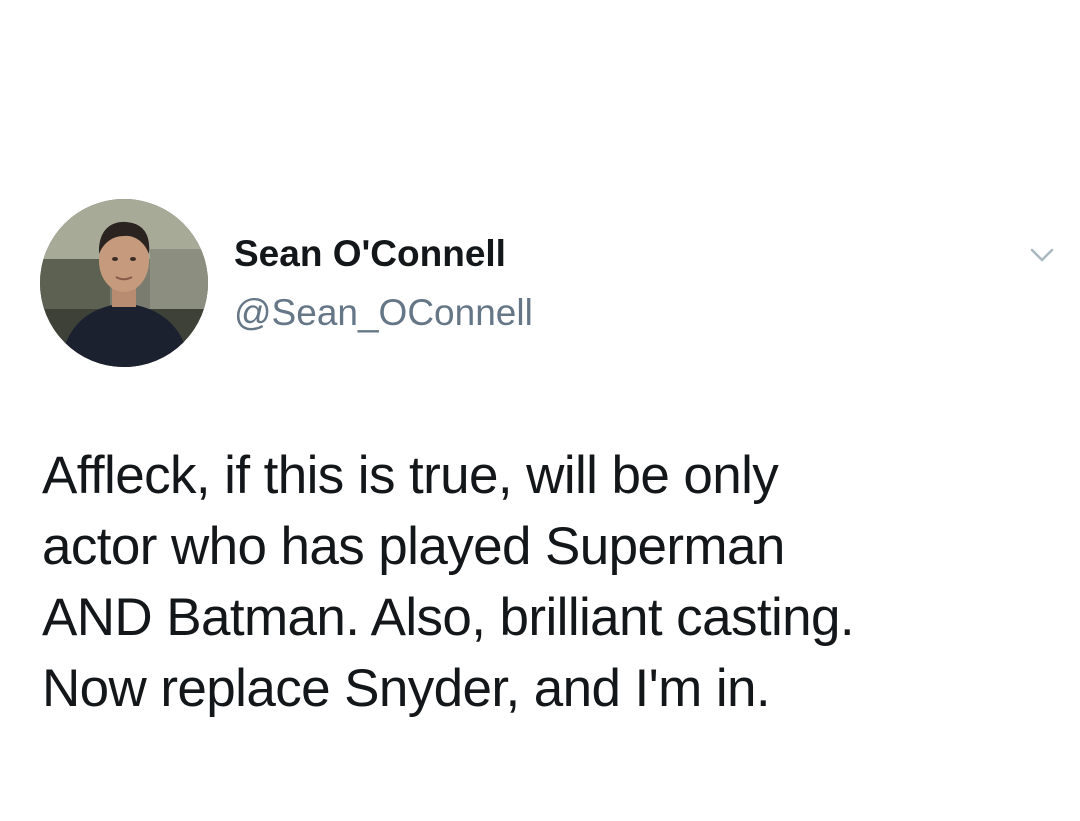  I want to click on tweet-text-line: Now replace Snyder, and I'm in., so click(406, 688).